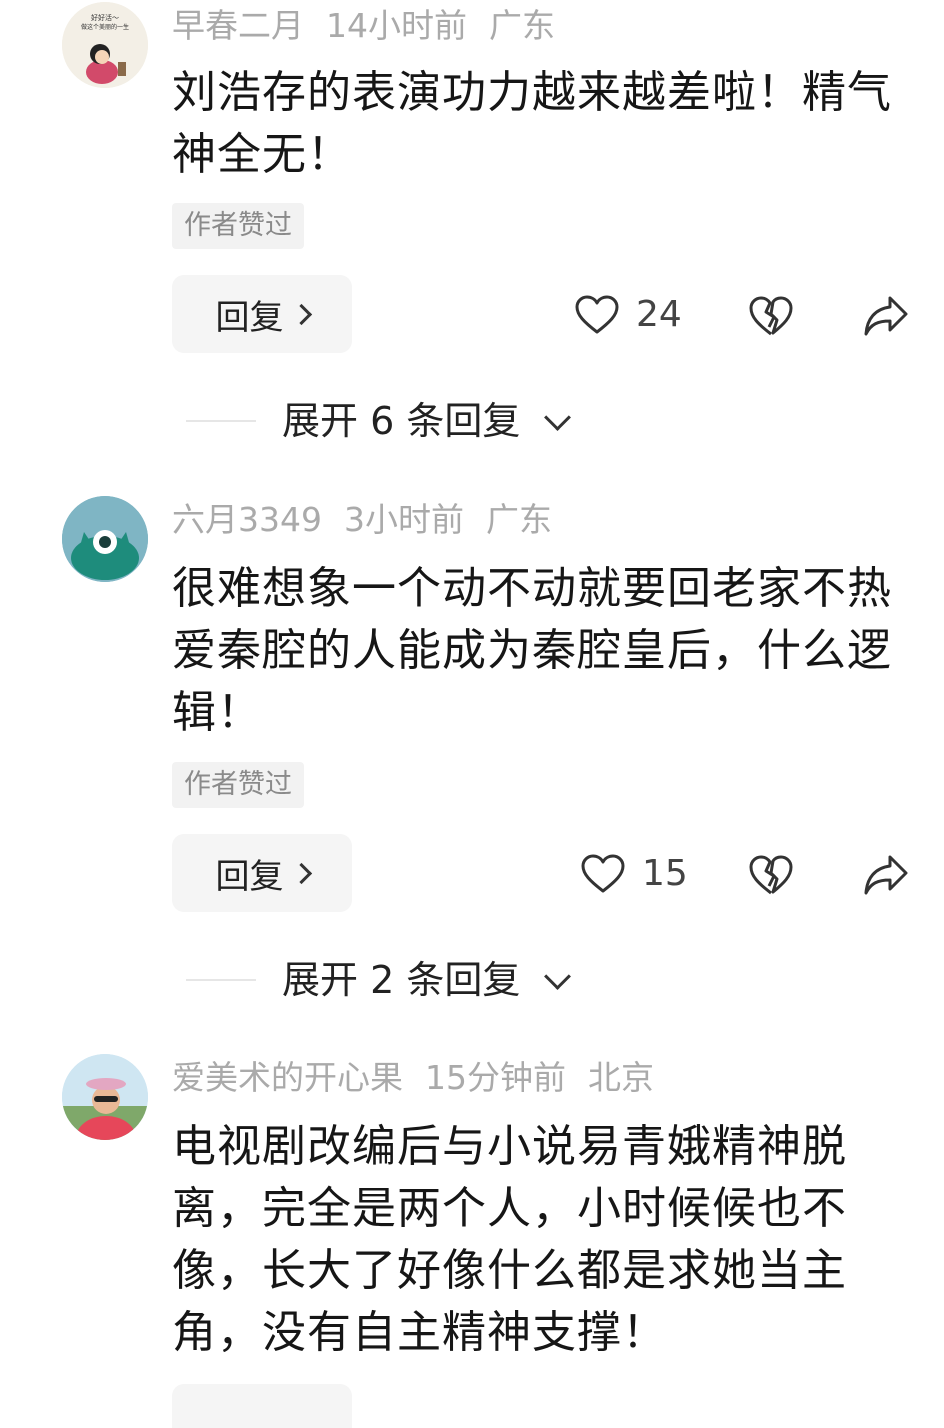 The width and height of the screenshot is (944, 1428). Describe the element at coordinates (532, 123) in the screenshot. I see `comment-text: 刘浩存的表演功力越来越差啦！精气神全无！` at that location.